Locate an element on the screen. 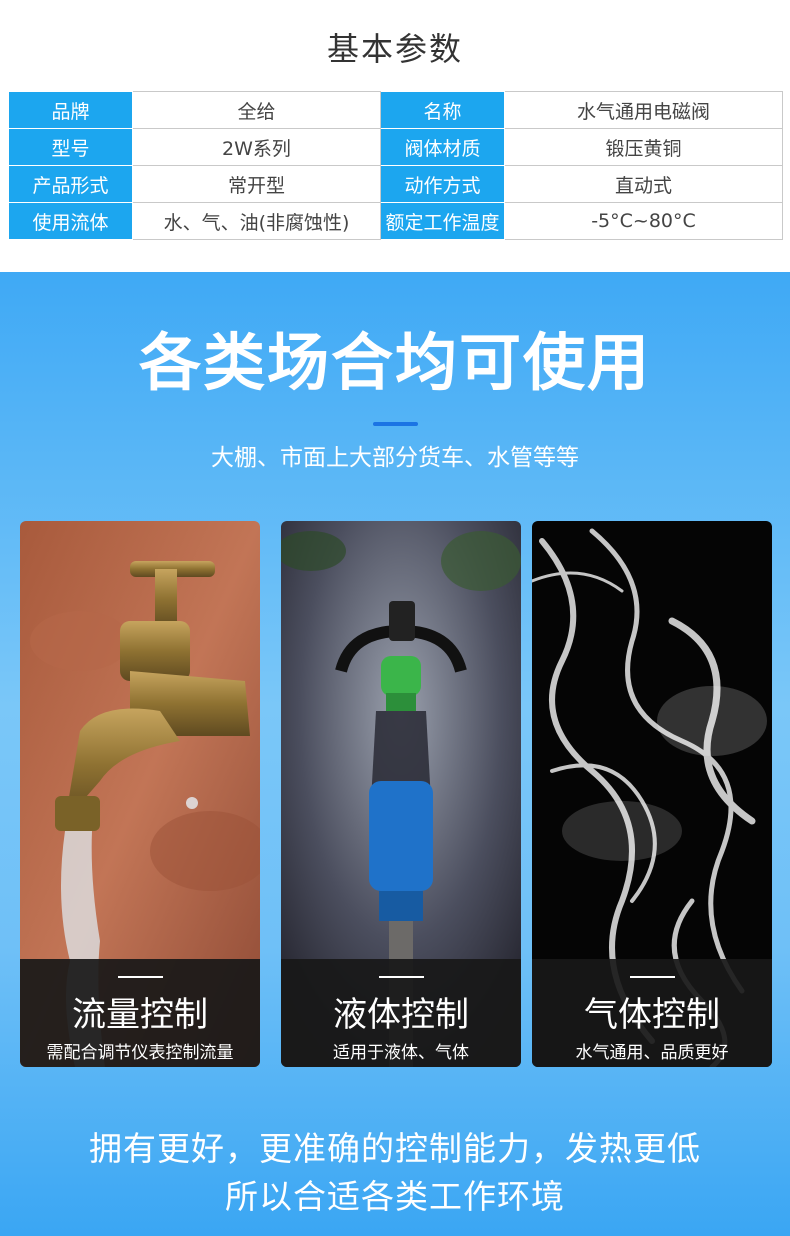  table-row: 品牌 全给 名称 水气通用电磁阀 is located at coordinates (395, 110).